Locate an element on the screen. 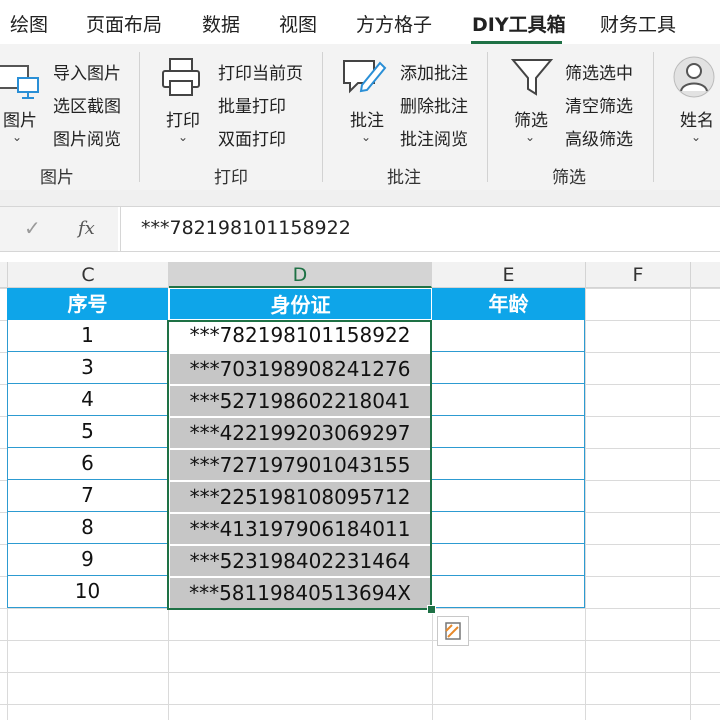  header-cell-age: 年龄 is located at coordinates (508, 304).